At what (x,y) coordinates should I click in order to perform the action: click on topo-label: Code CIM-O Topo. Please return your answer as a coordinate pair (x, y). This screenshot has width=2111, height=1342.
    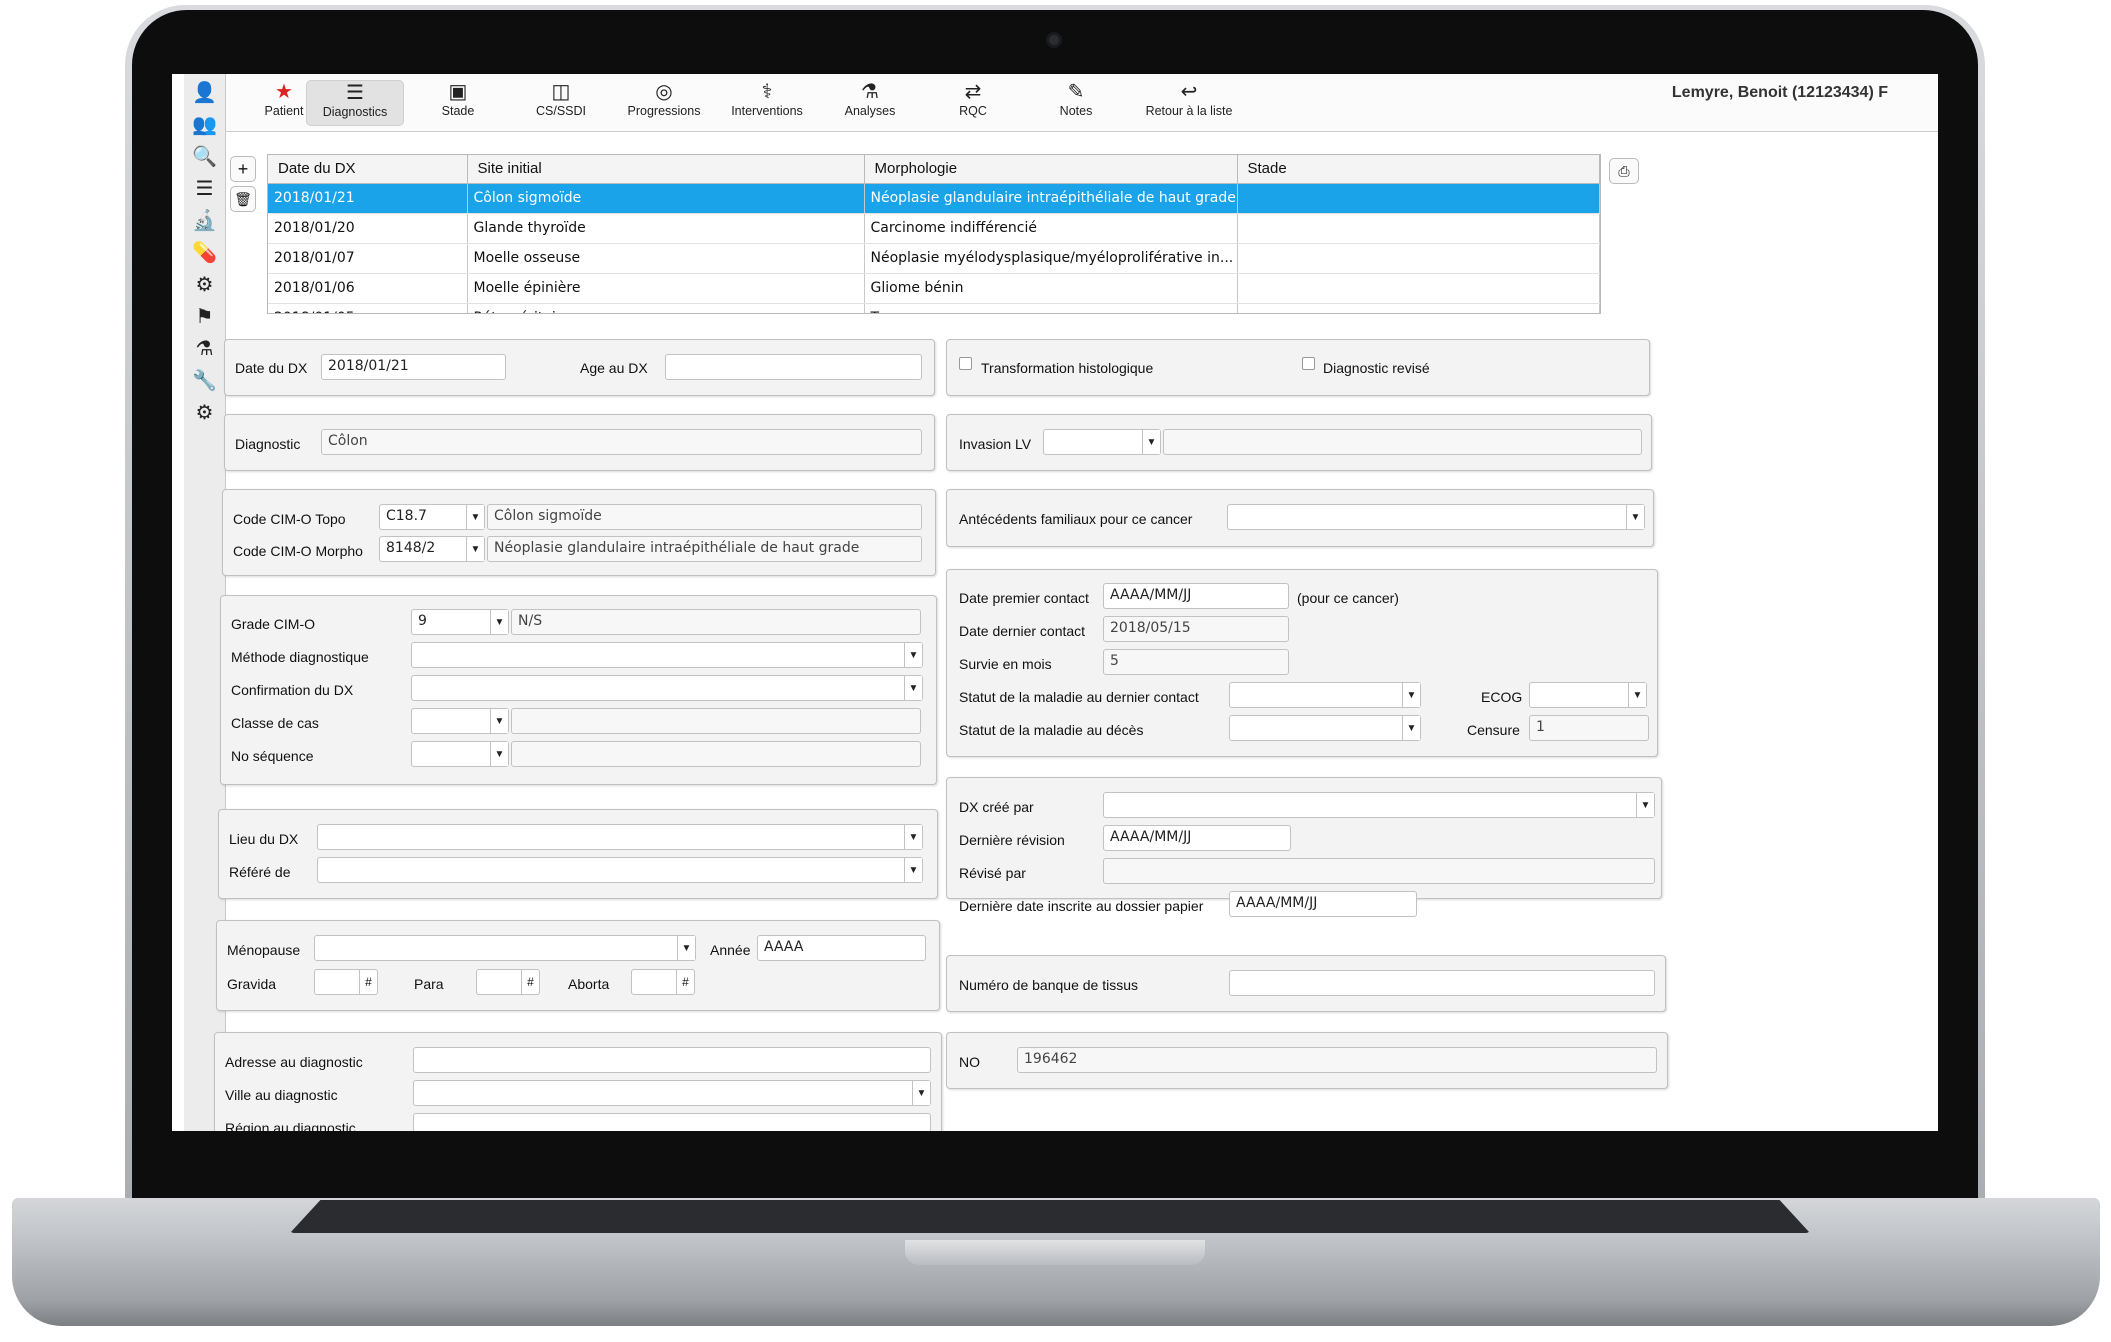
    Looking at the image, I should click on (289, 519).